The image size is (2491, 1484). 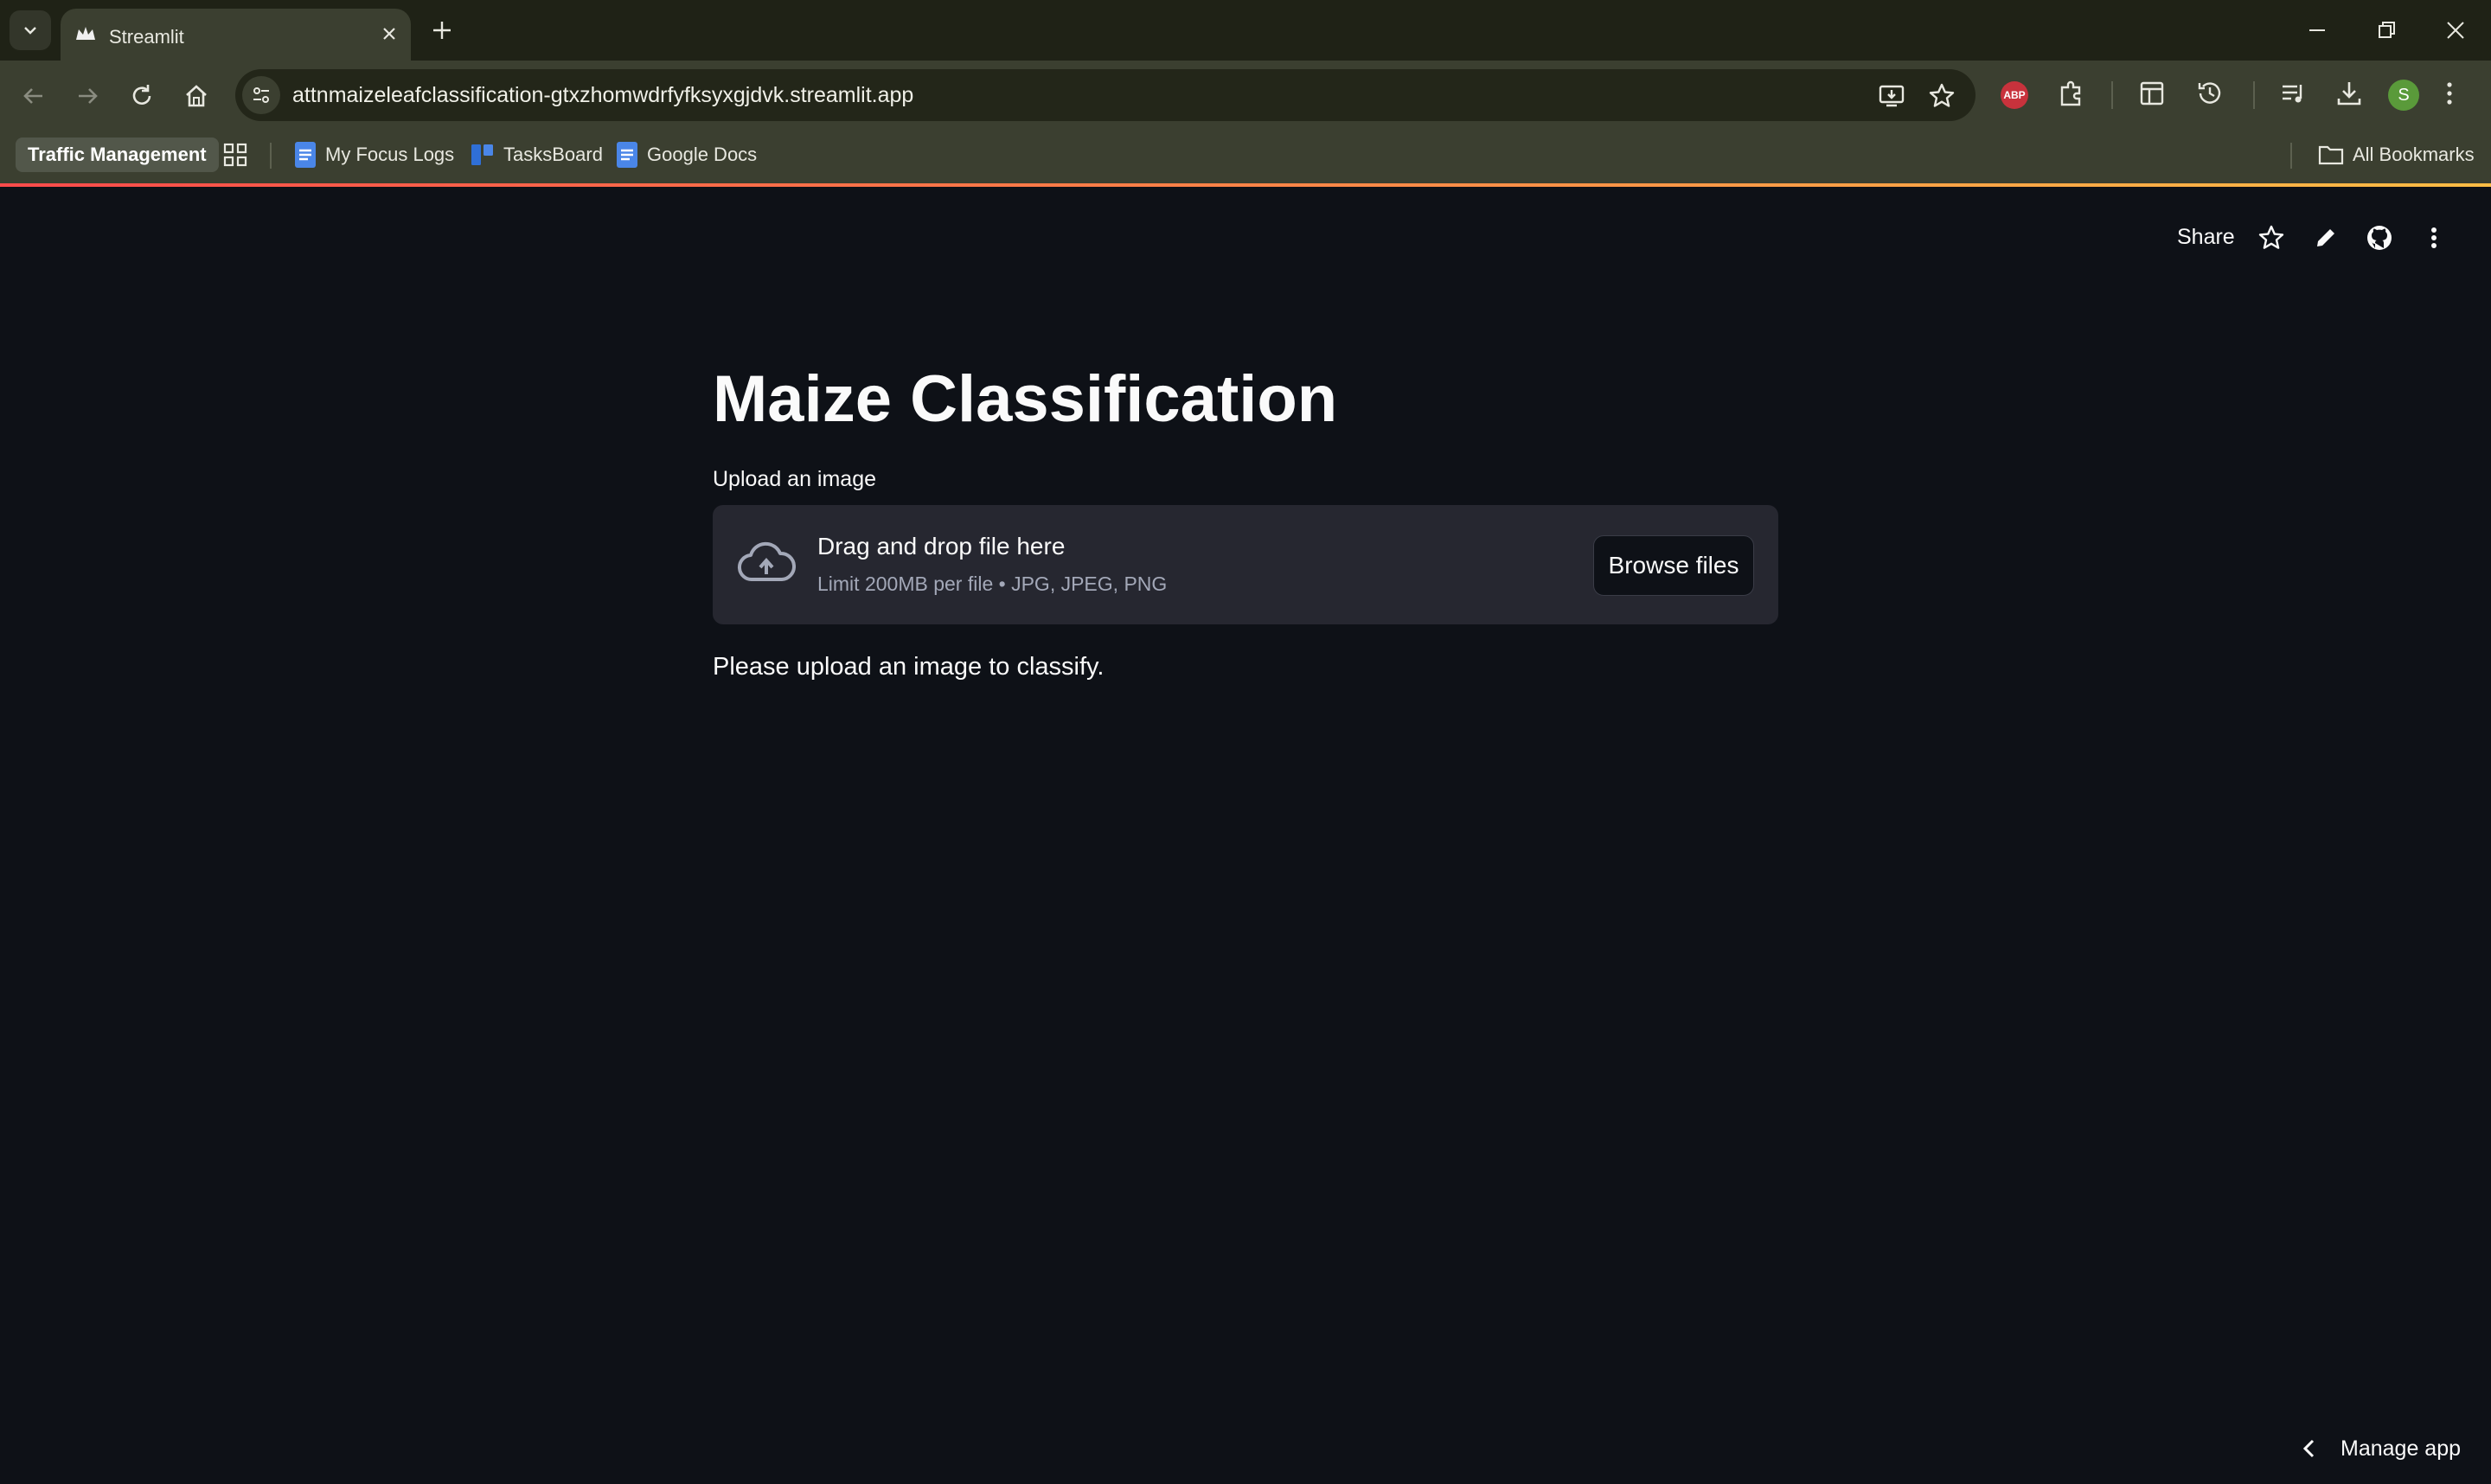 I want to click on reload-icon, so click(x=142, y=96).